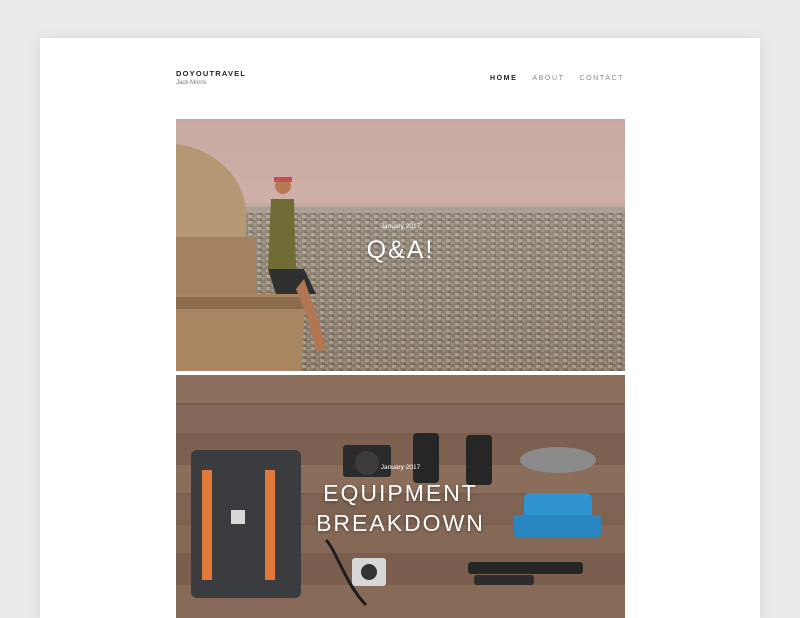 This screenshot has height=618, width=800. I want to click on site-title: DOYOUTRAVEL, so click(211, 73).